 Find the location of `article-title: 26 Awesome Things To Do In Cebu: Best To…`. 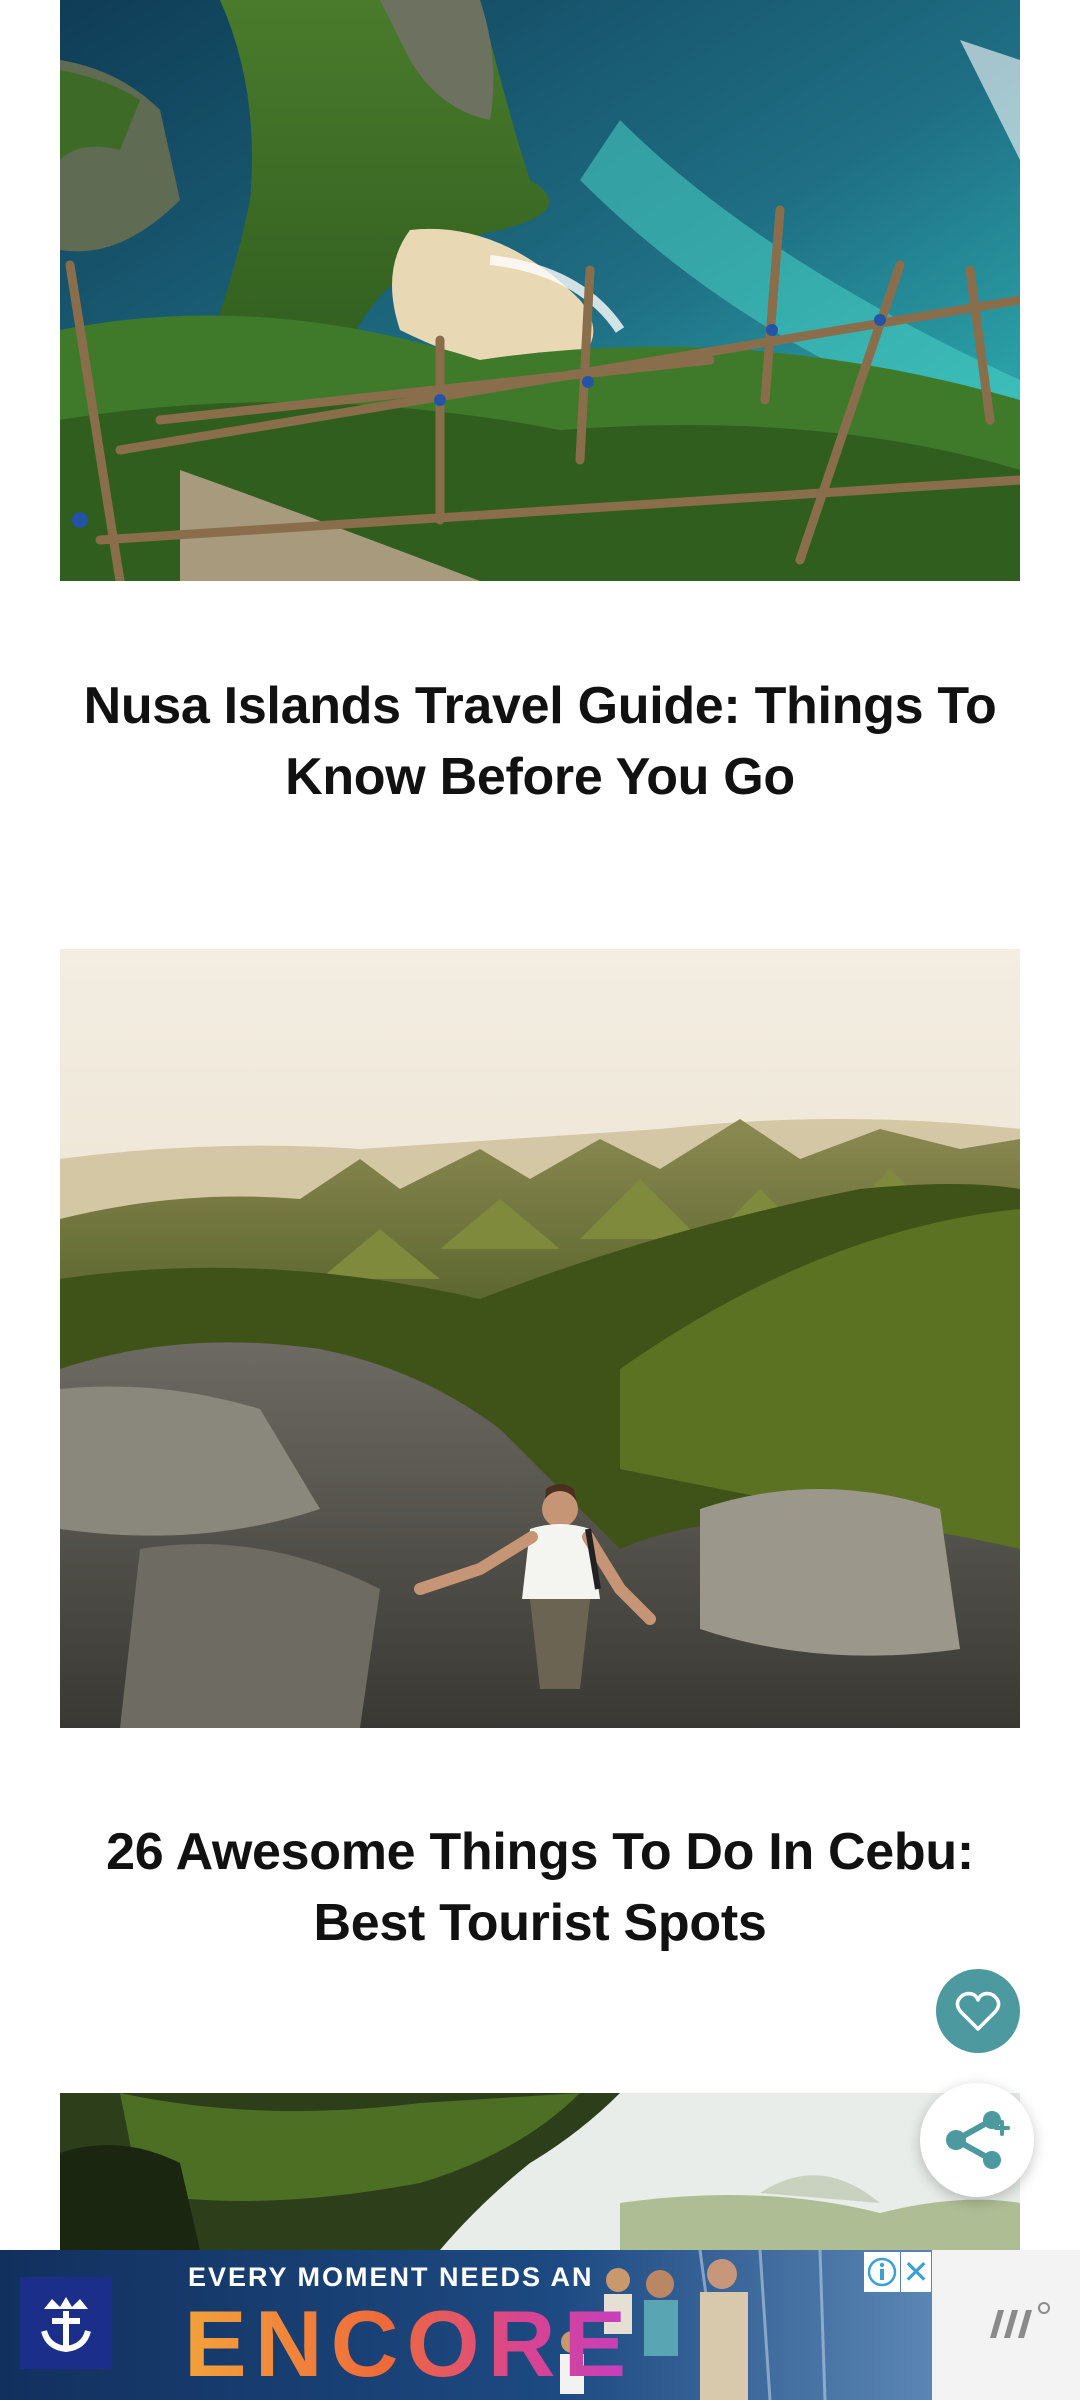

article-title: 26 Awesome Things To Do In Cebu: Best To… is located at coordinates (540, 1888).